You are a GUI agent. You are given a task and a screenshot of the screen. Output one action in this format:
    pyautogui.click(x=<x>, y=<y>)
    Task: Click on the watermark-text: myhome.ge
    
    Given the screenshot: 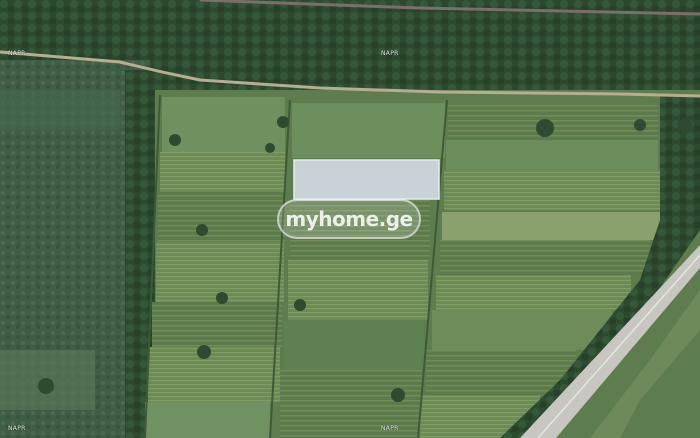 What is the action you would take?
    pyautogui.click(x=349, y=219)
    